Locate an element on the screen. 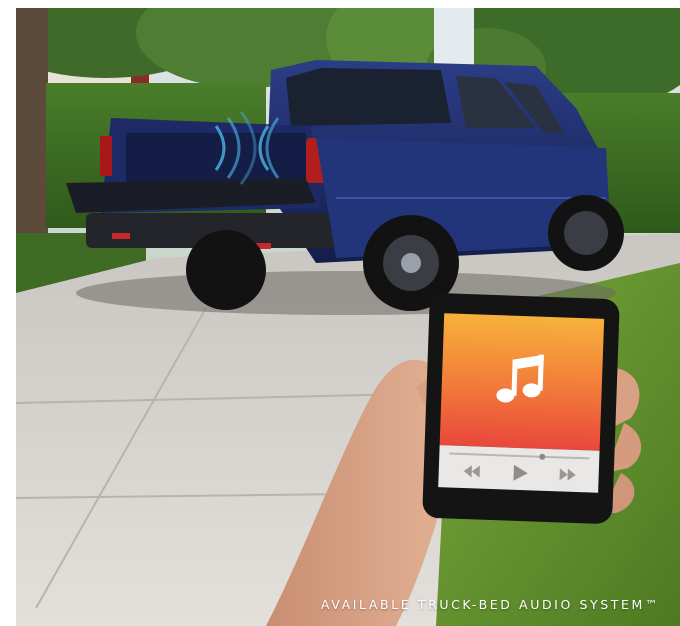 The height and width of the screenshot is (626, 680). caption-text: AVAILABLE TRUCK-BED AUDIO SYSTEM™ is located at coordinates (490, 604).